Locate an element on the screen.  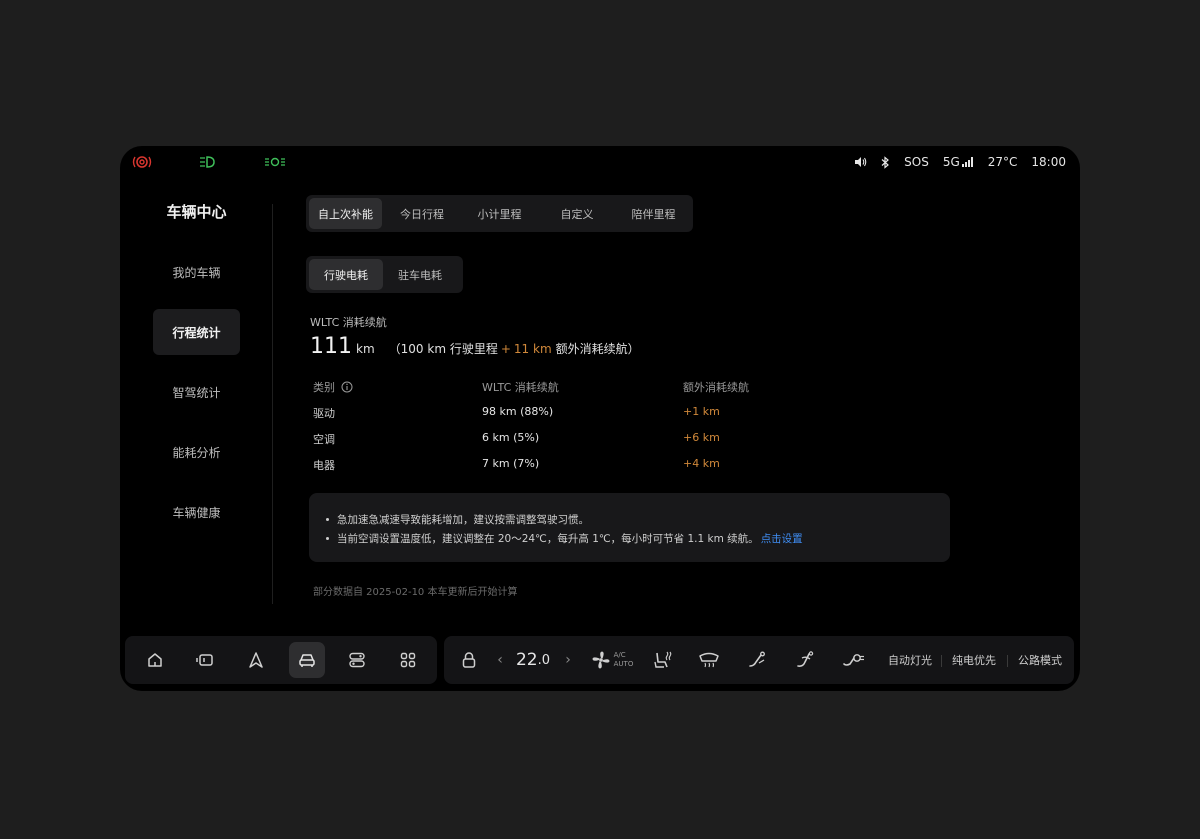
road-mode-button: 公路模式 is located at coordinates (1040, 660).